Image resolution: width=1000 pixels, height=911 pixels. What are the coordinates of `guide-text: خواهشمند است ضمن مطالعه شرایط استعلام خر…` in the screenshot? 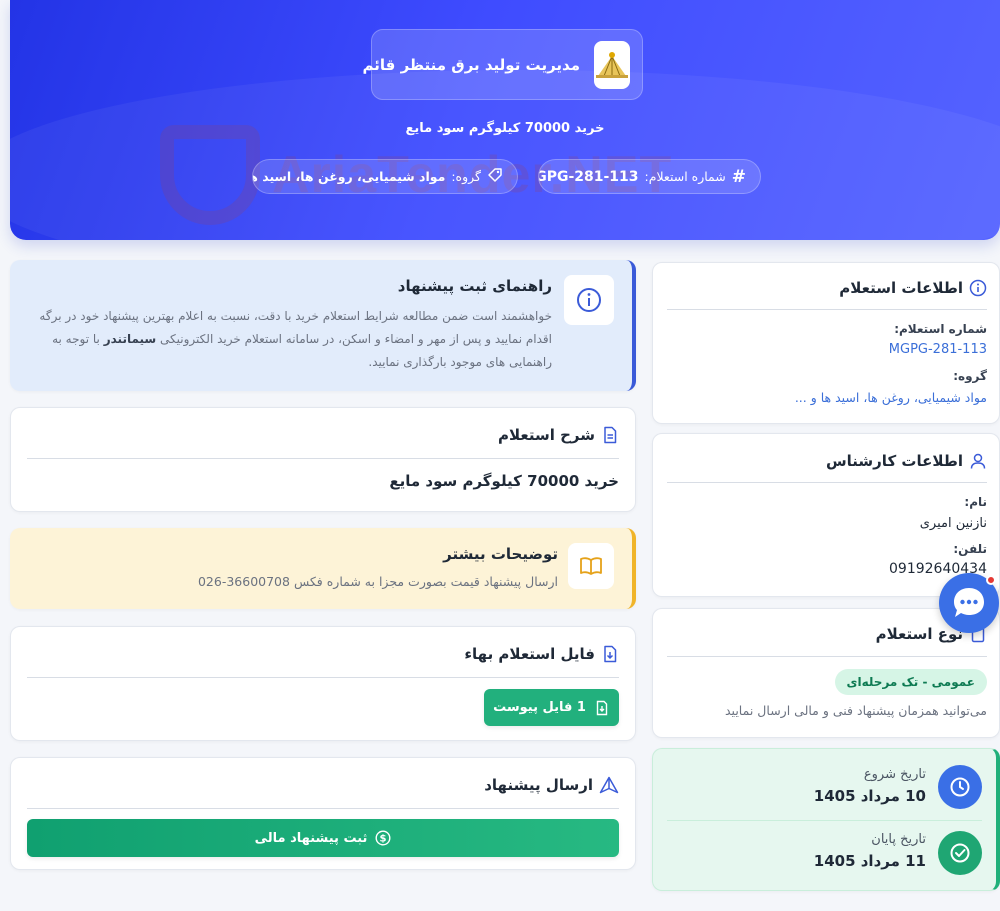 It's located at (289, 339).